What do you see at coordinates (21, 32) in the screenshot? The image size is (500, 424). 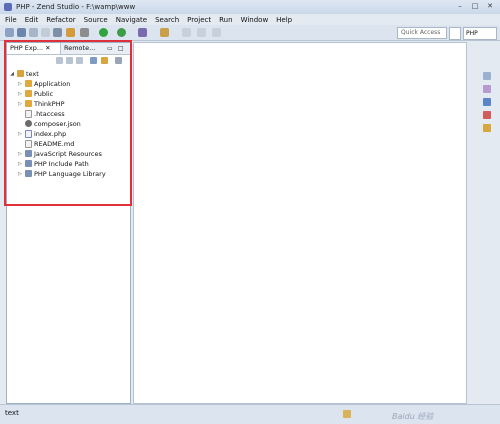 I see `save-icon` at bounding box center [21, 32].